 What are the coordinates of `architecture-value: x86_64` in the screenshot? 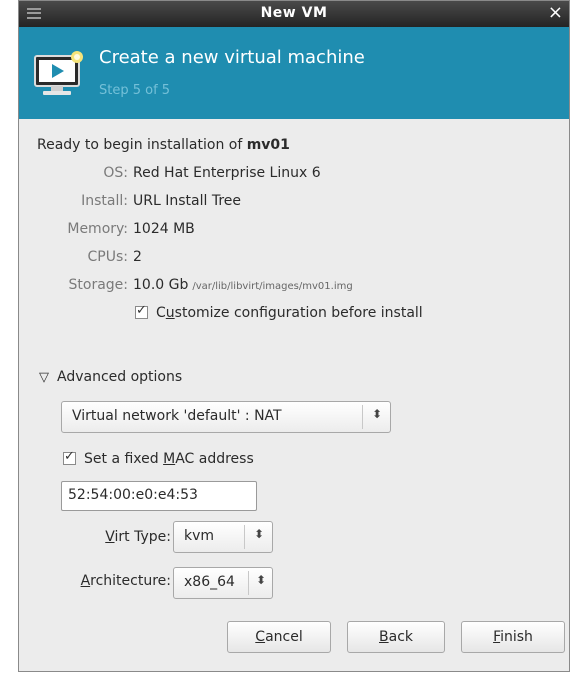 It's located at (209, 582).